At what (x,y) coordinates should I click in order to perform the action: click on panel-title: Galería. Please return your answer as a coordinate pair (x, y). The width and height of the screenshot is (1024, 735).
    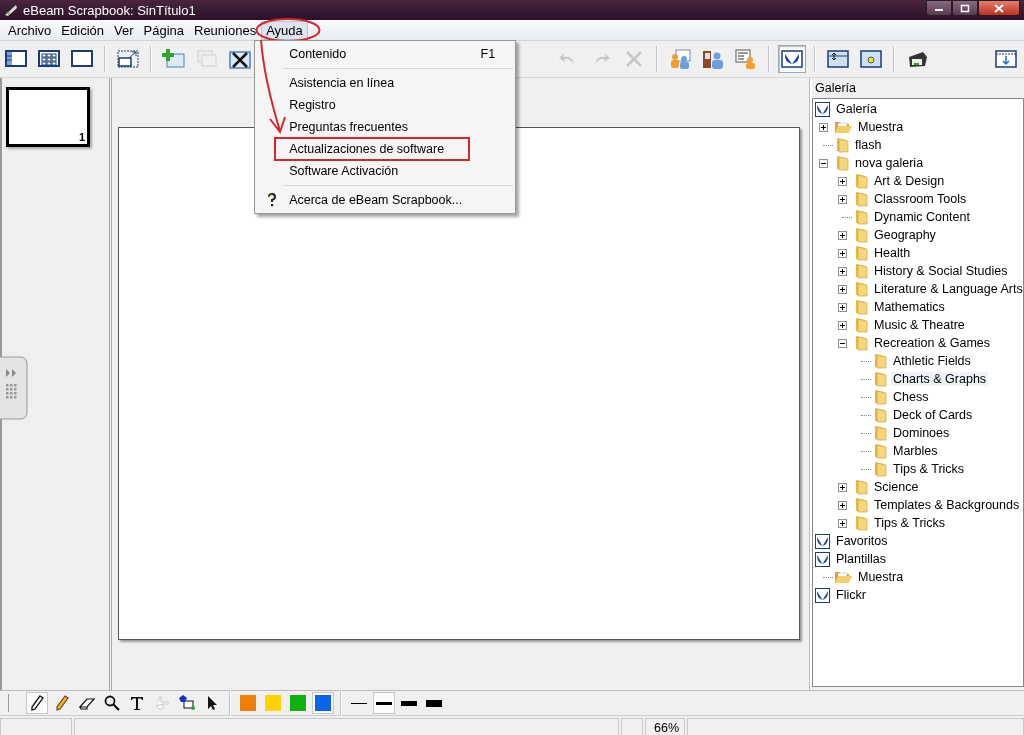
    Looking at the image, I should click on (835, 88).